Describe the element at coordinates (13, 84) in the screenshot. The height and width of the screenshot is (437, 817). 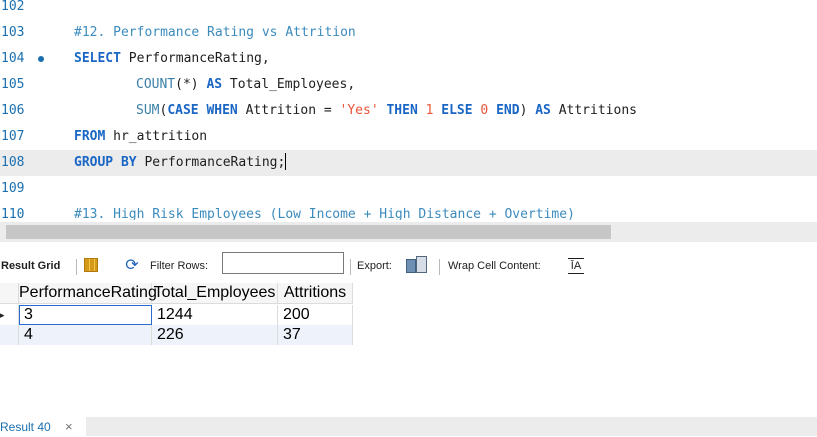
I see `line-number: 105` at that location.